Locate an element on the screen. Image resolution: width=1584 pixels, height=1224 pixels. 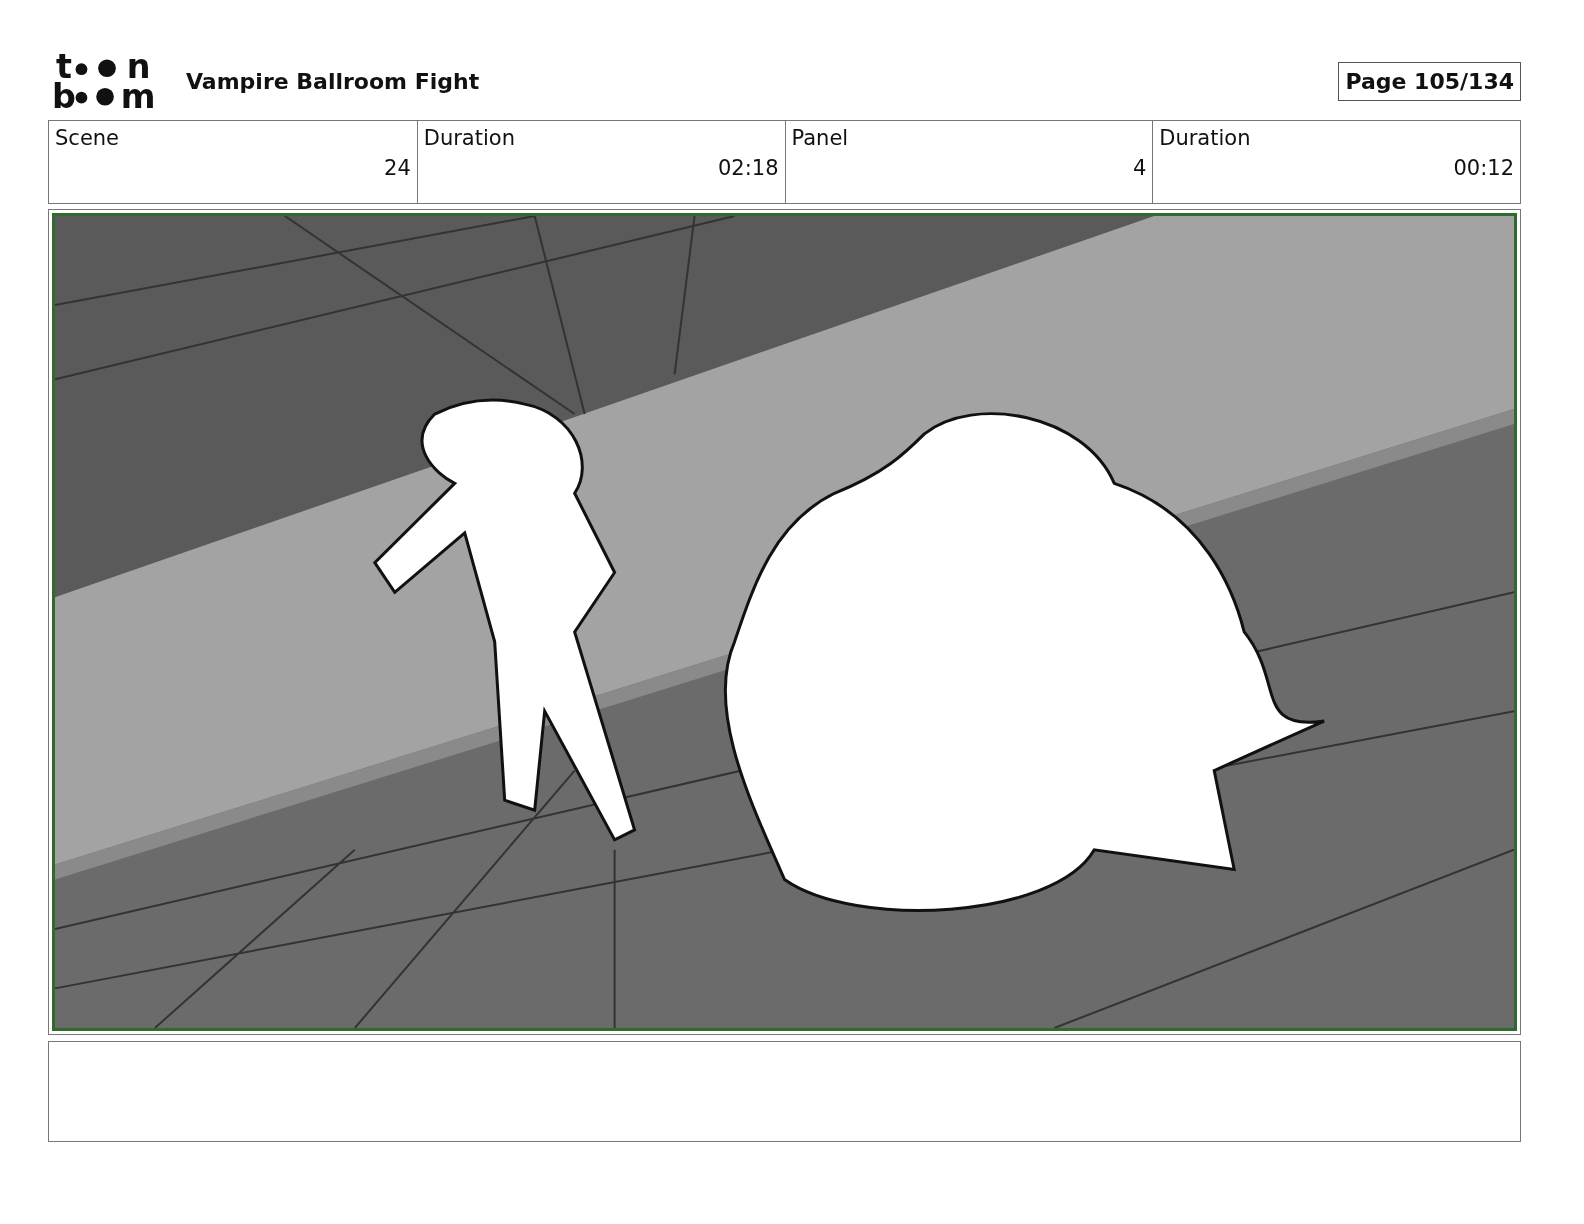
logo: t n b m is located at coordinates (107, 81).